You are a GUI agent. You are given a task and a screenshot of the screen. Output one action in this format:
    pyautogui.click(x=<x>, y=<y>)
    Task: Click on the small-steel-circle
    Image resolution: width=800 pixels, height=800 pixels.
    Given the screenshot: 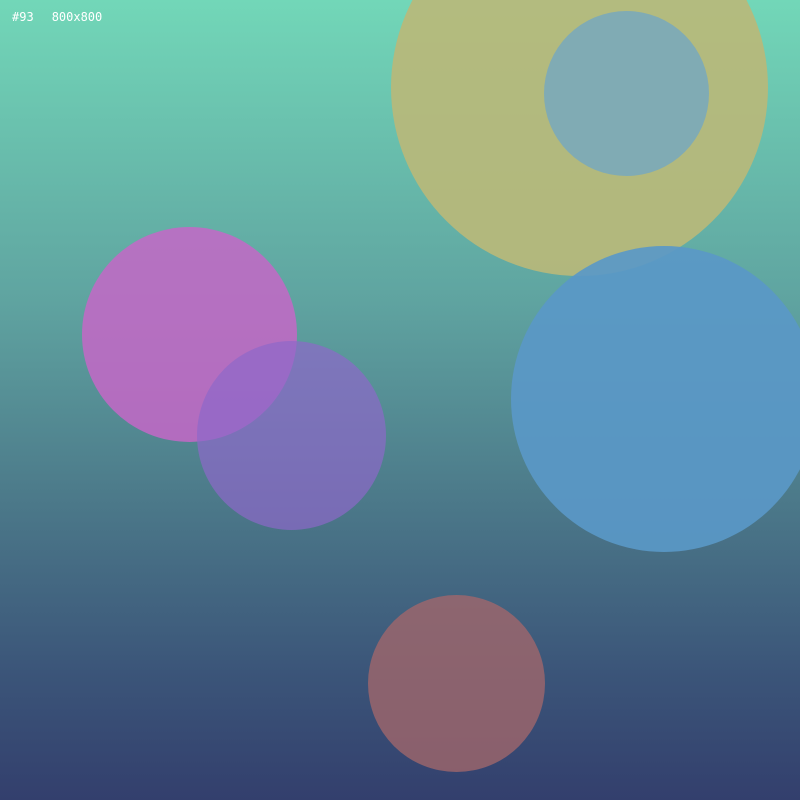 What is the action you would take?
    pyautogui.click(x=626, y=93)
    